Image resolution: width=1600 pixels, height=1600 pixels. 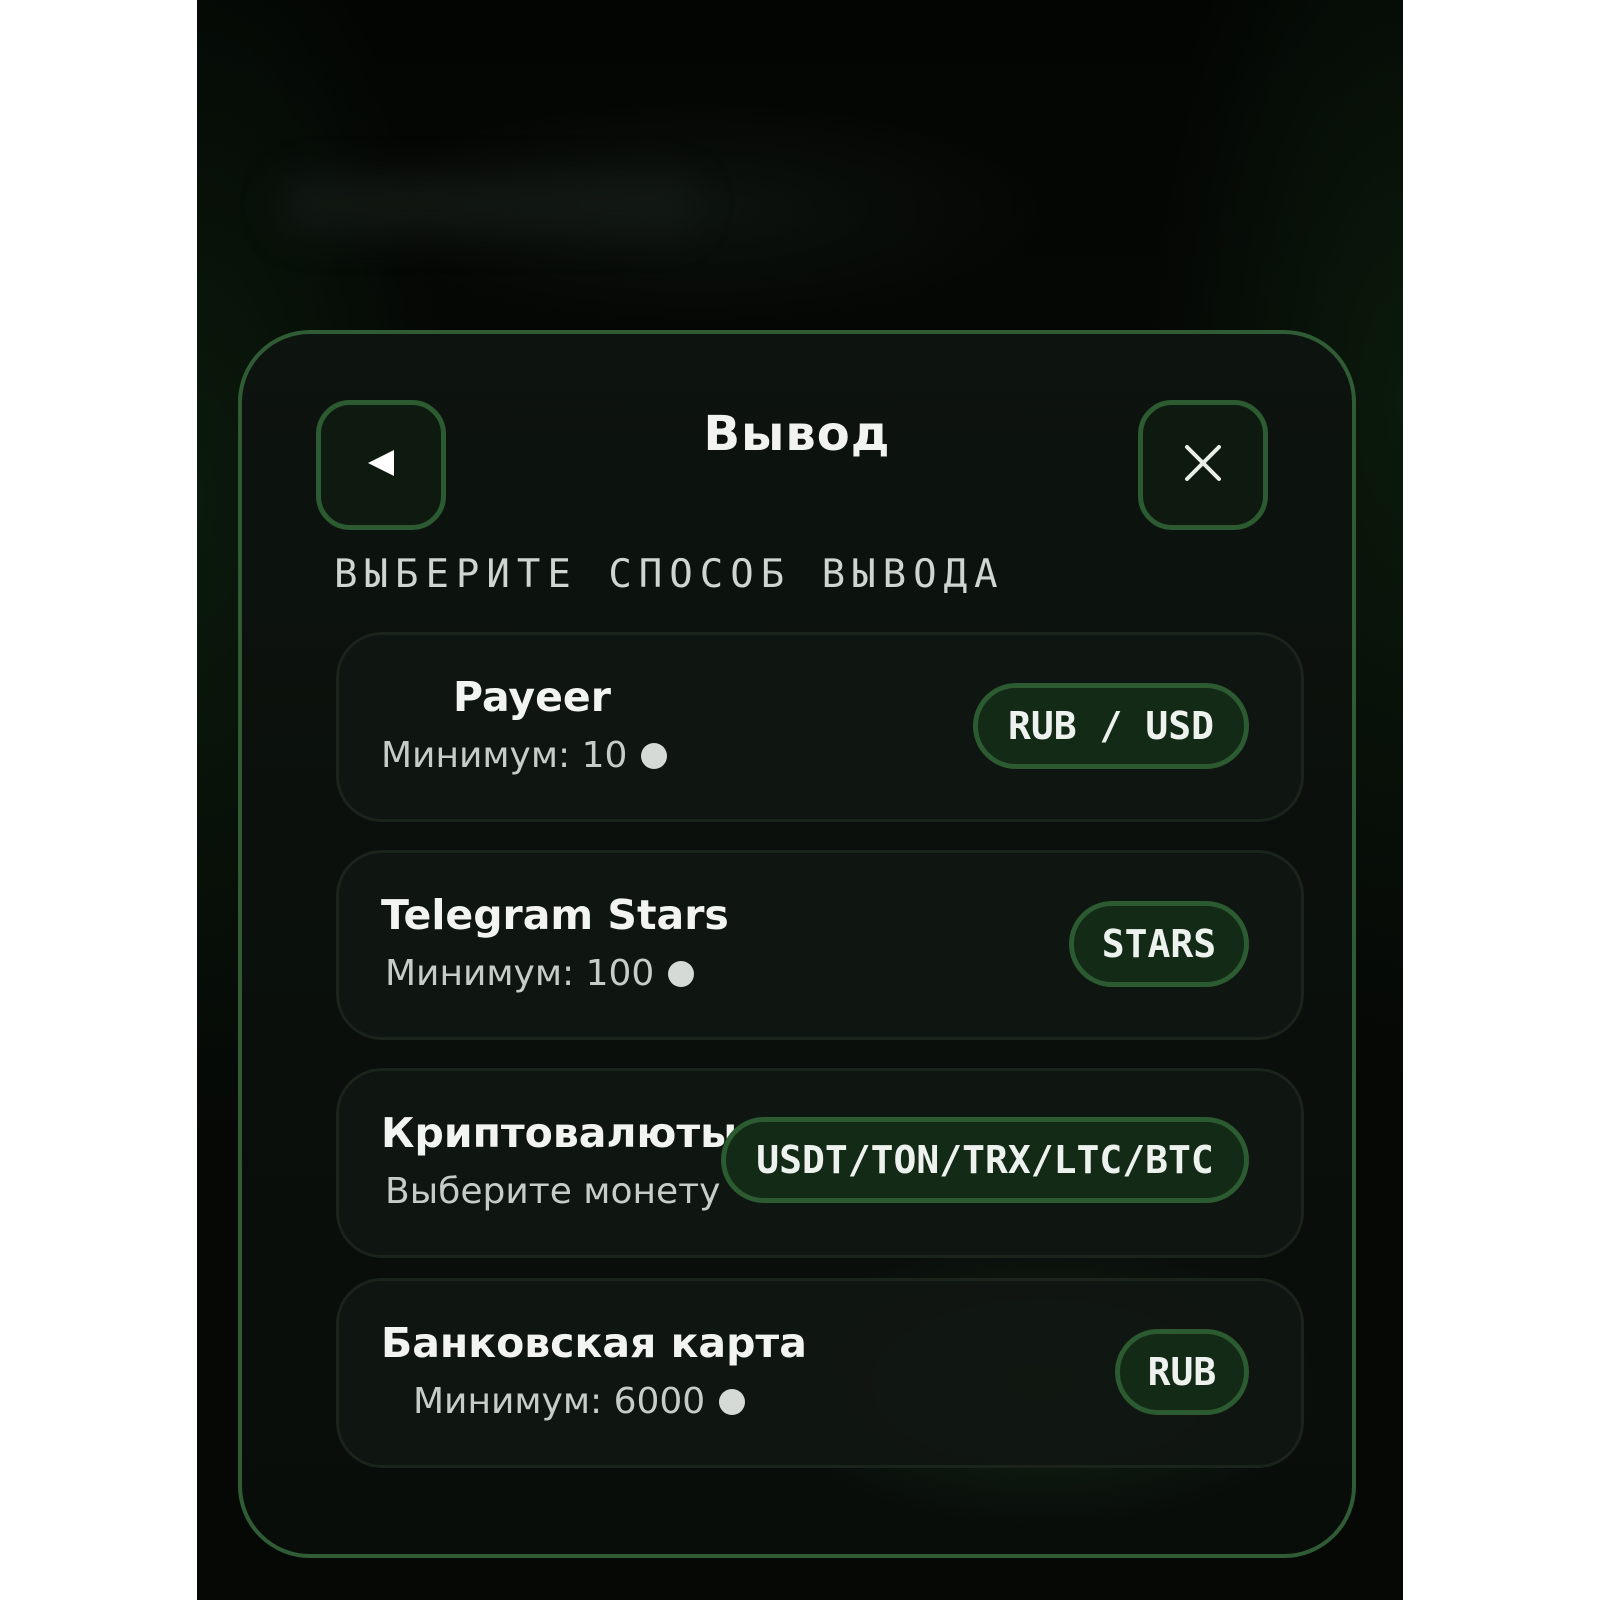 I want to click on method-coin-hint: Выберите монету, so click(x=552, y=1191).